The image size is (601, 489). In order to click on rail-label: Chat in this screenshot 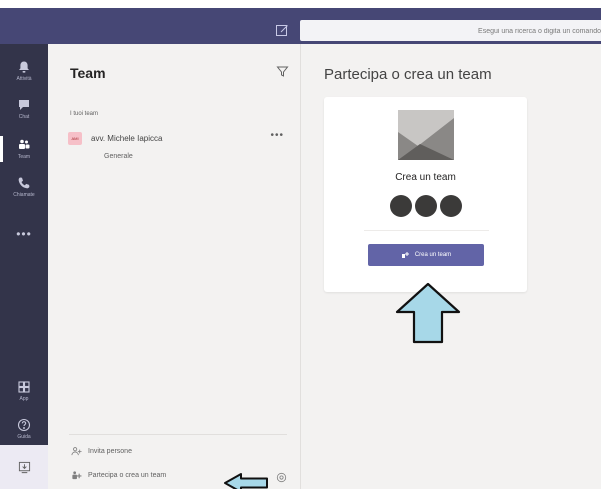, I will do `click(24, 117)`.